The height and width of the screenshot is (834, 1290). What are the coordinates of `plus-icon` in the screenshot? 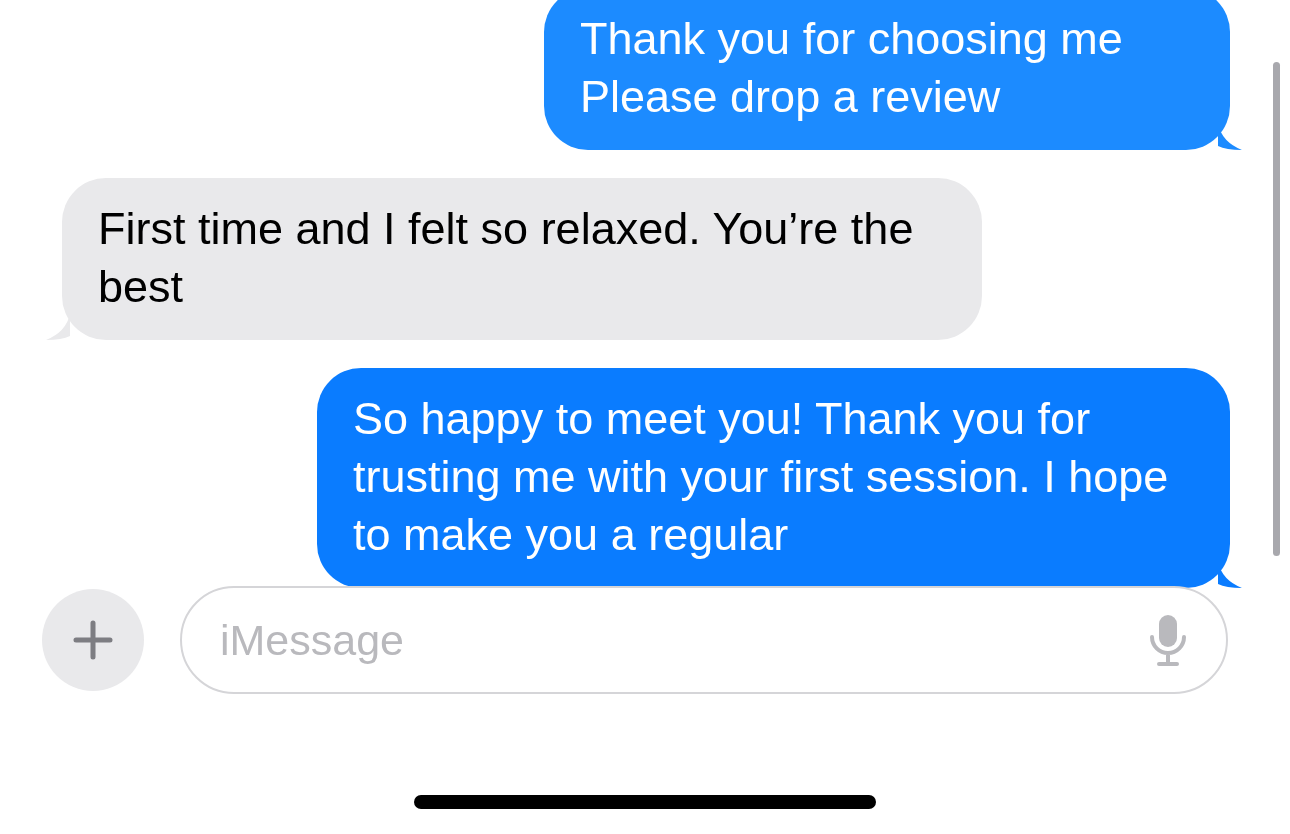 It's located at (93, 640).